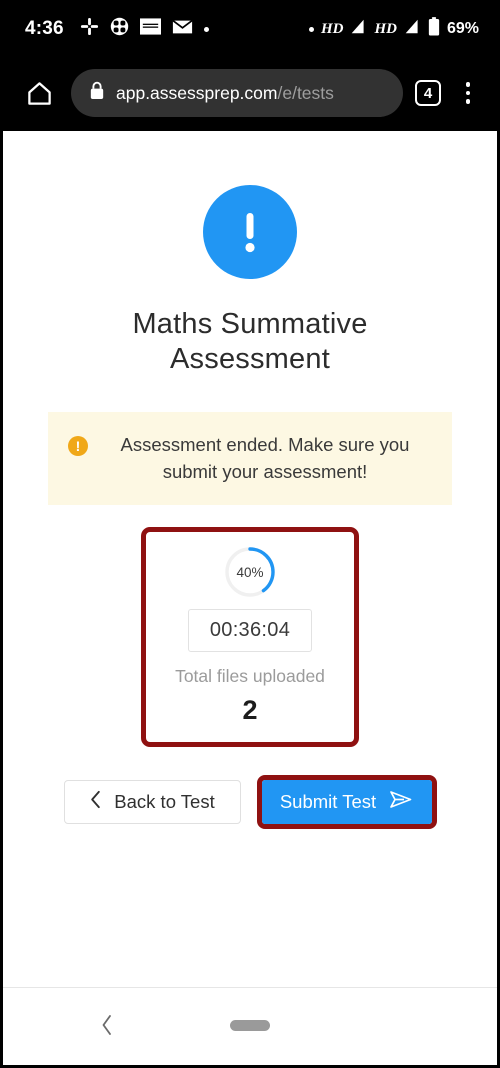 This screenshot has width=500, height=1068. What do you see at coordinates (250, 676) in the screenshot?
I see `files-uploaded-label: Total files uploaded` at bounding box center [250, 676].